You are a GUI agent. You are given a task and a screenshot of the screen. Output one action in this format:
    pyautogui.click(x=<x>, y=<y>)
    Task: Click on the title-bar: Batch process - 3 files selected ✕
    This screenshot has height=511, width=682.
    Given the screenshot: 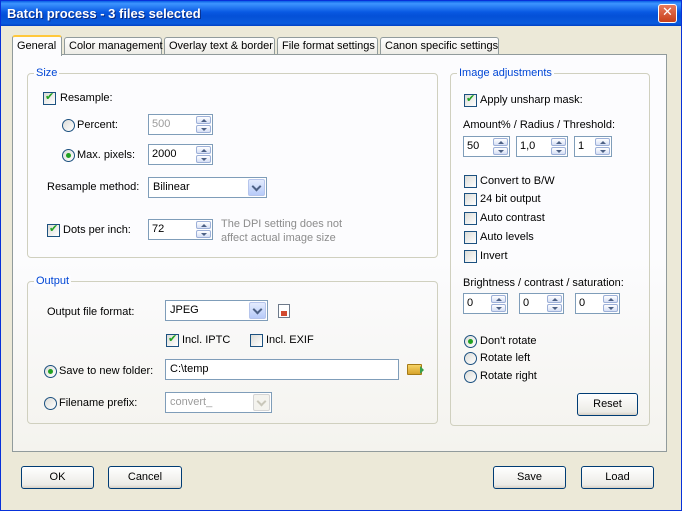 What is the action you would take?
    pyautogui.click(x=341, y=13)
    